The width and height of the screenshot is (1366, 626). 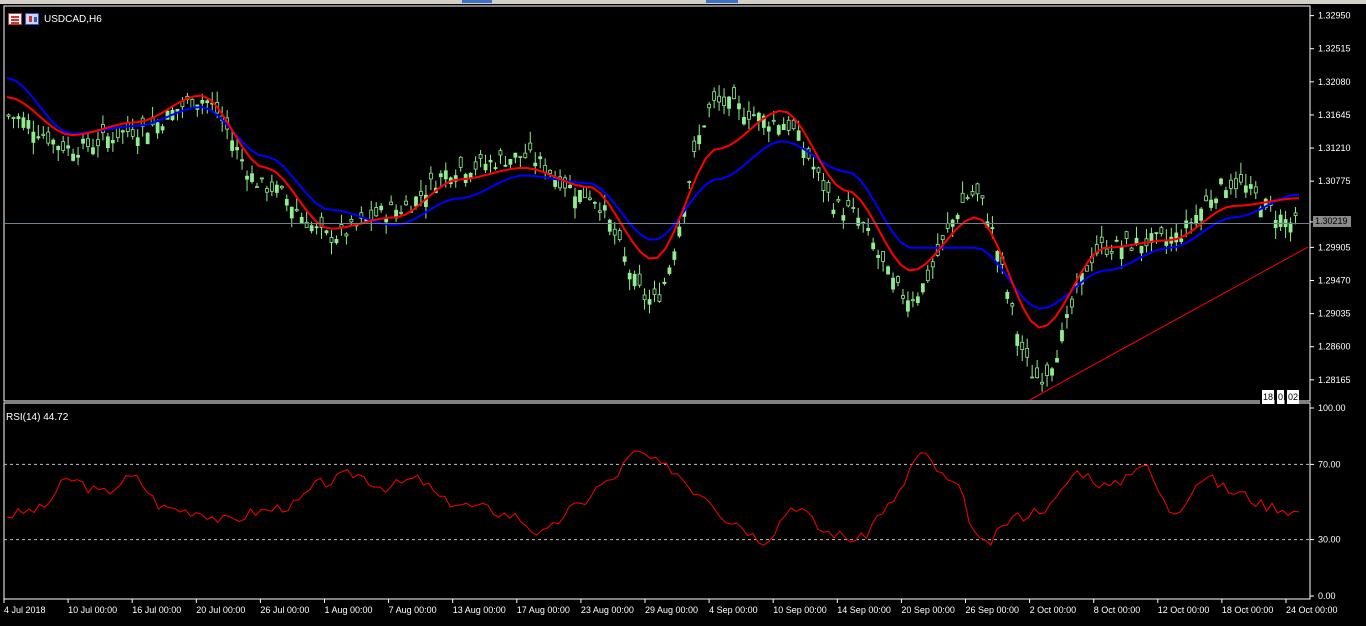 What do you see at coordinates (1334, 49) in the screenshot?
I see `price-axis-label: 1.32515` at bounding box center [1334, 49].